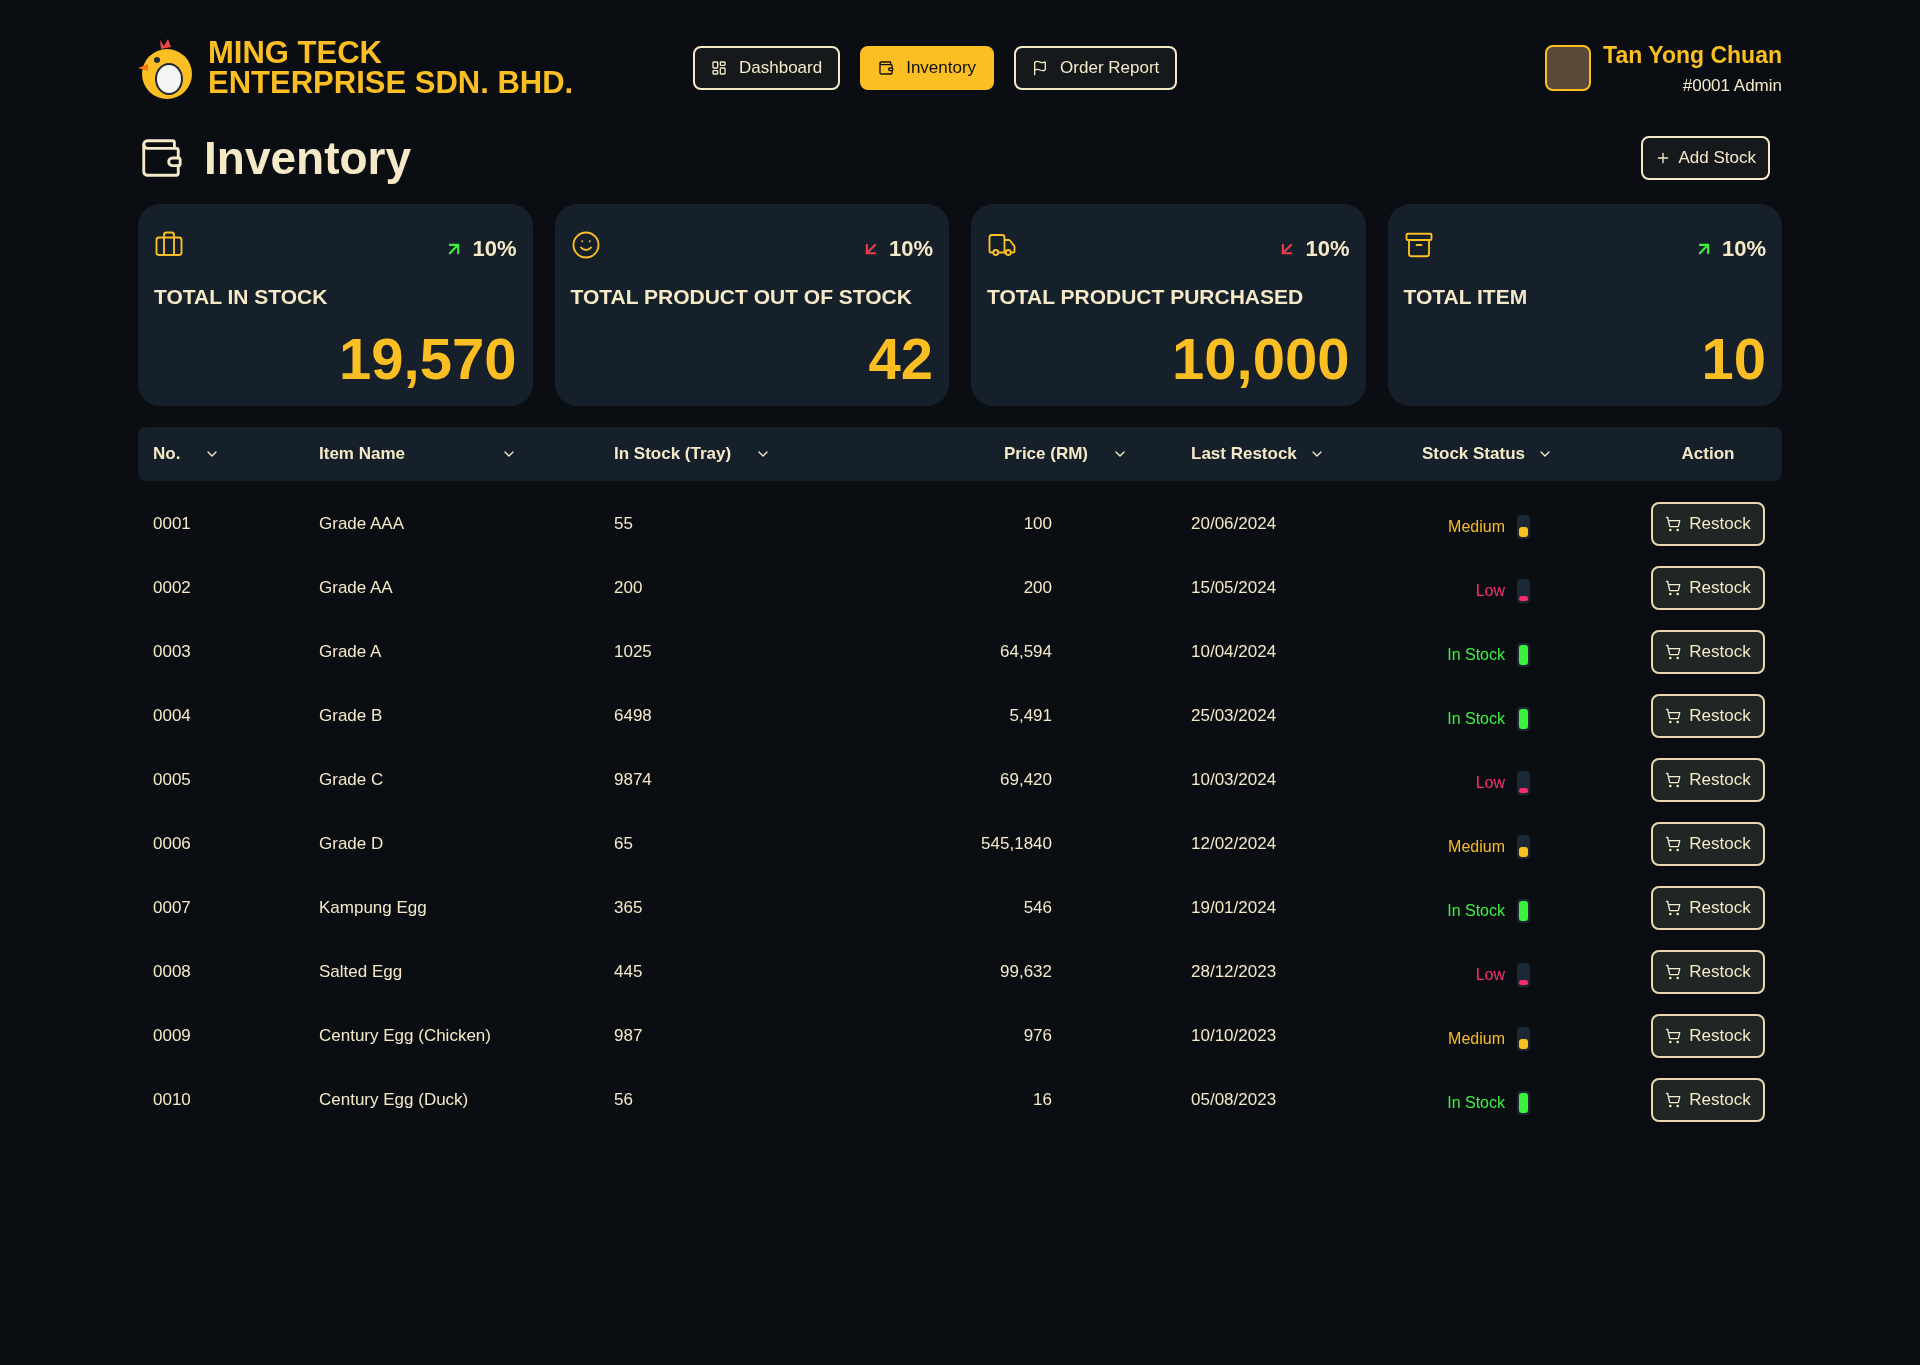 The image size is (1920, 1365). What do you see at coordinates (1732, 85) in the screenshot?
I see `user-role: #0001 Admin` at bounding box center [1732, 85].